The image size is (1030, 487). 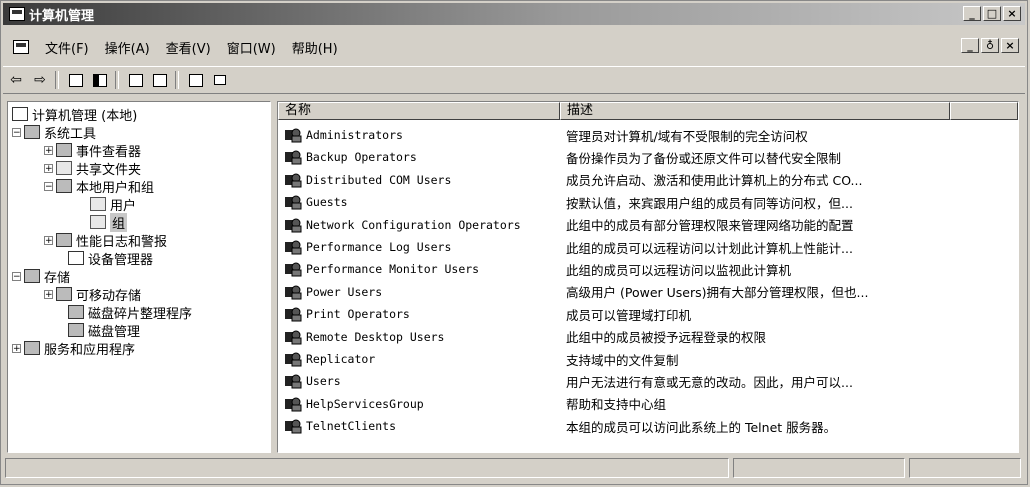 I want to click on column-header-name: 名称, so click(x=419, y=111).